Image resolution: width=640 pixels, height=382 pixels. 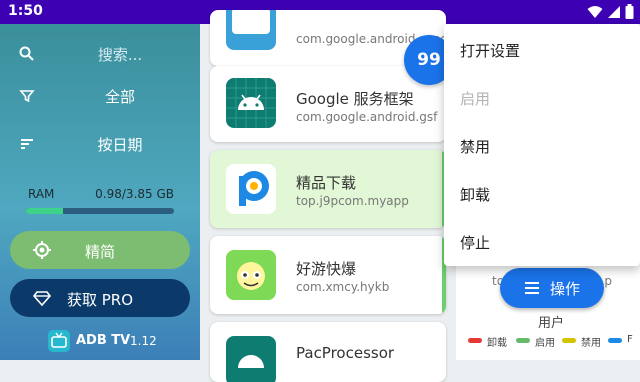 I want to click on app-package: top.j9pcom.myapp, so click(x=352, y=201).